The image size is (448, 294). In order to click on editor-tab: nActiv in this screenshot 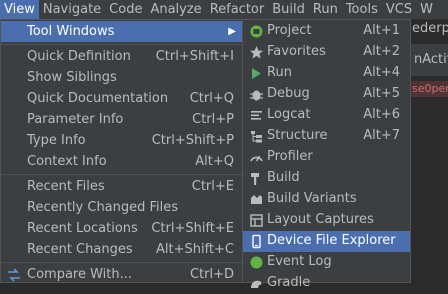, I will do `click(429, 60)`.